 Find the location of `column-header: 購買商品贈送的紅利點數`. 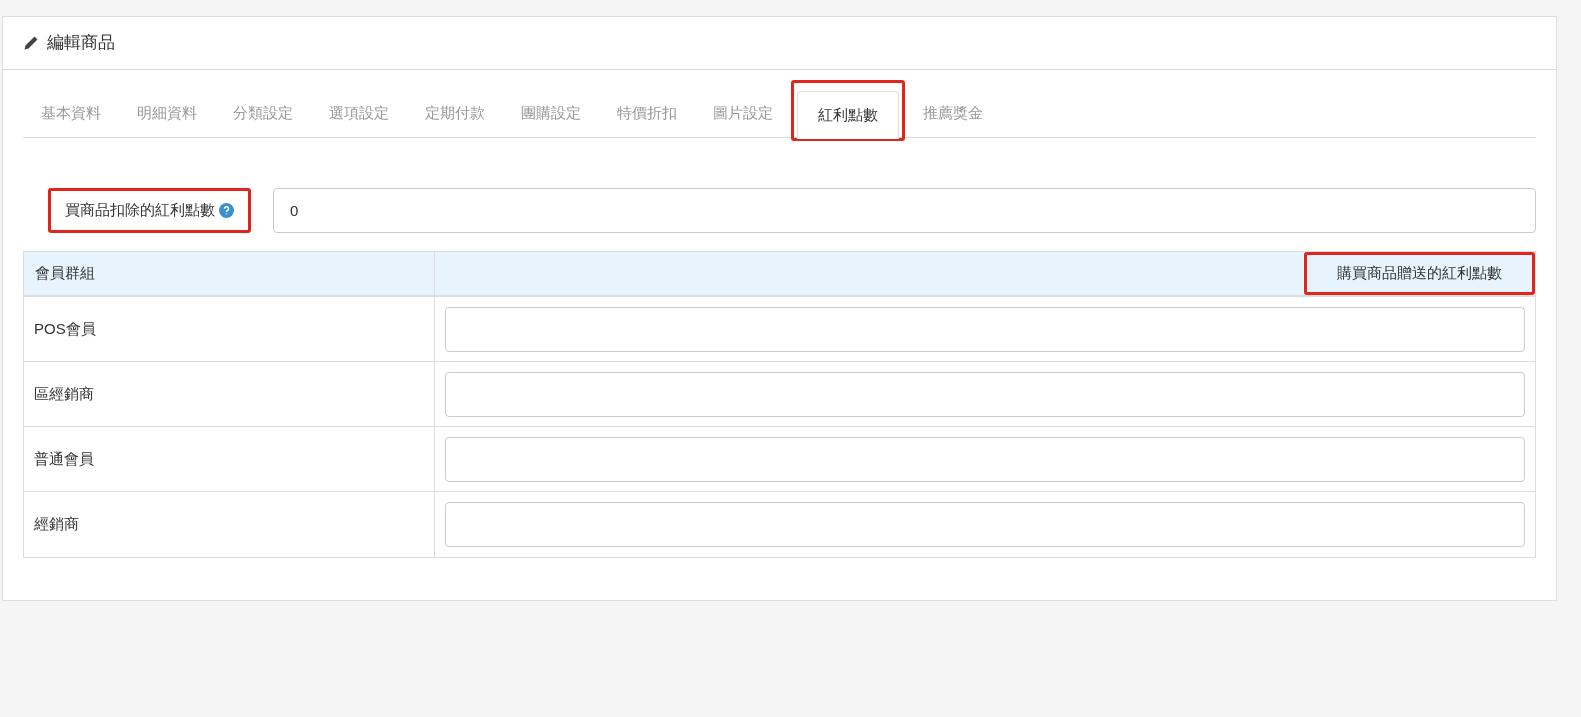

column-header: 購買商品贈送的紅利點數 is located at coordinates (1419, 273).